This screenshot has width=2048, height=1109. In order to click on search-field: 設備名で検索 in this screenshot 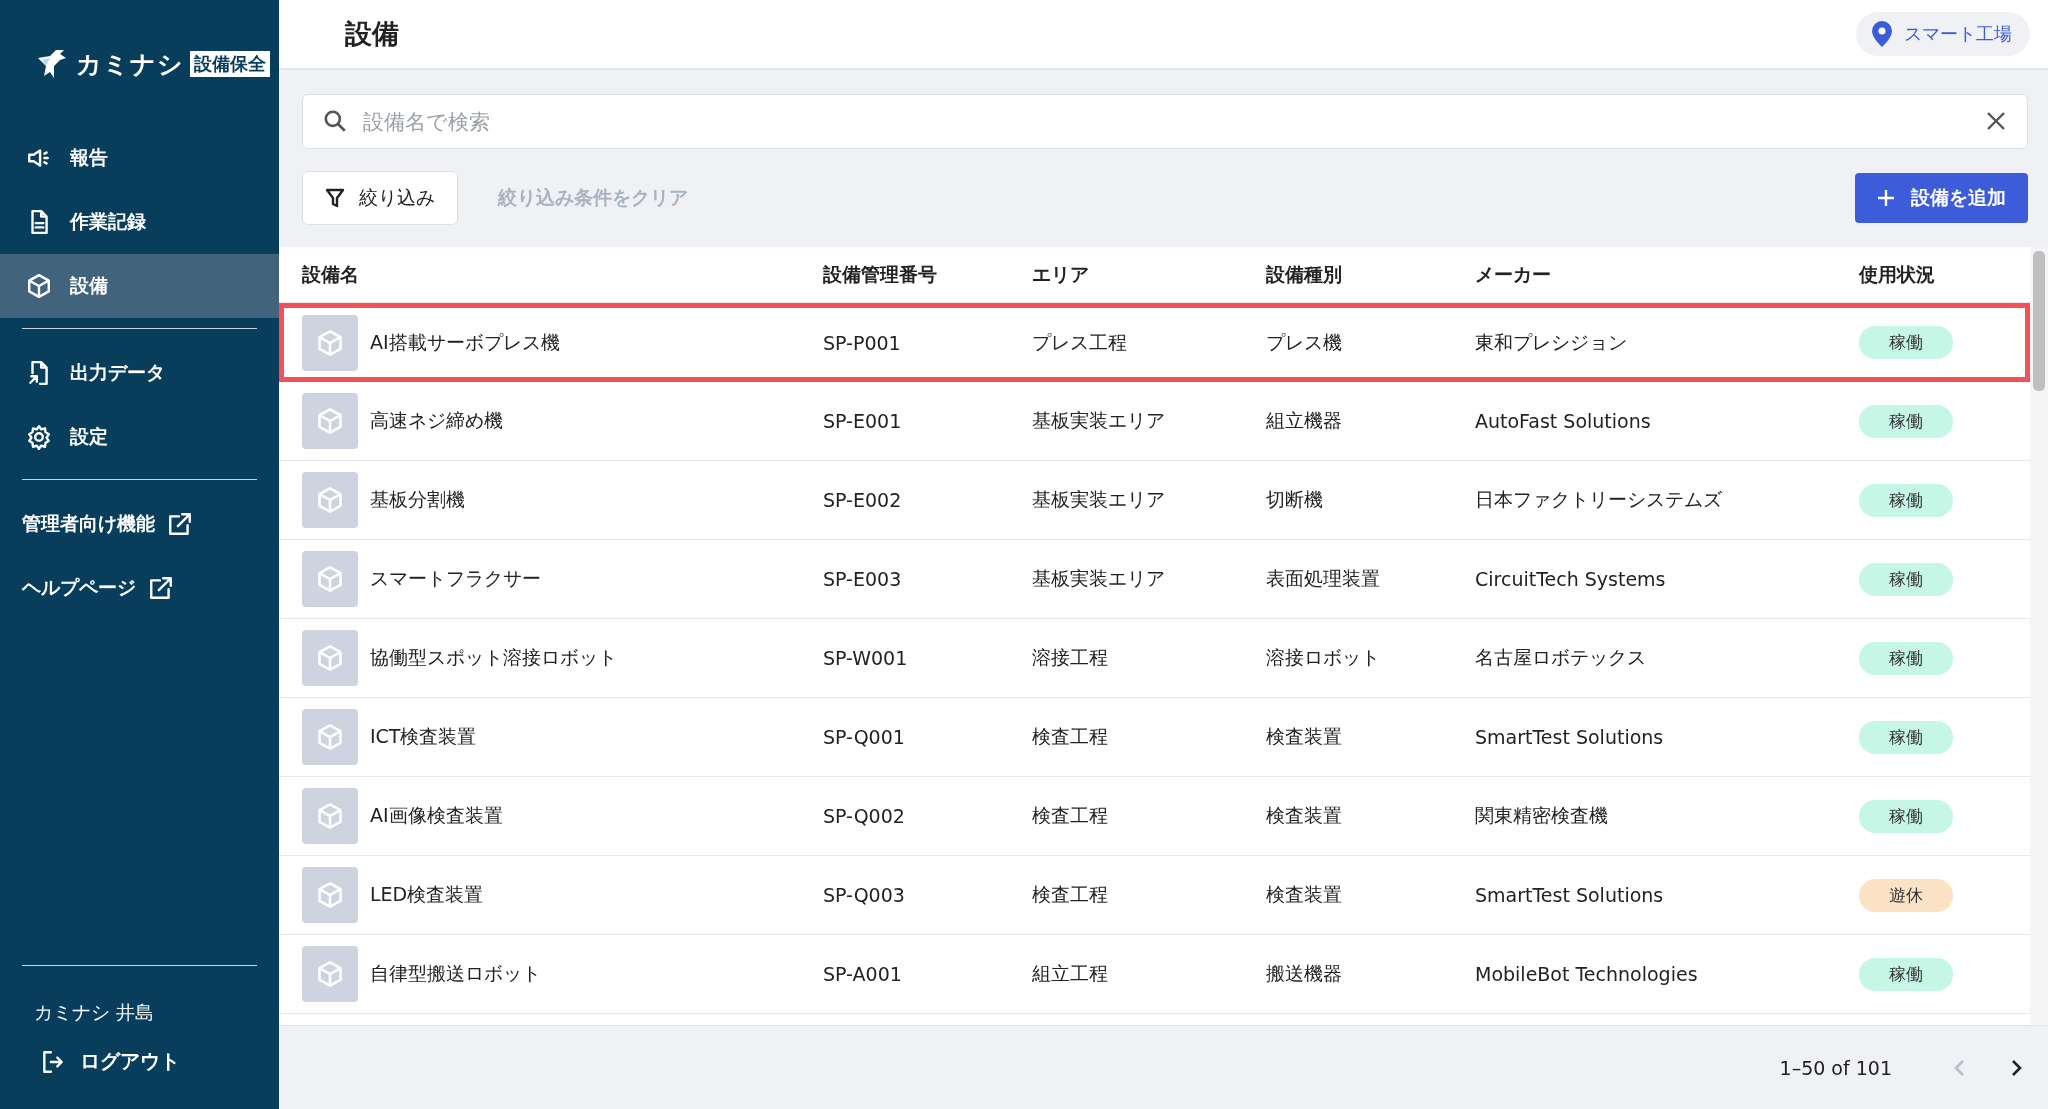, I will do `click(1165, 121)`.